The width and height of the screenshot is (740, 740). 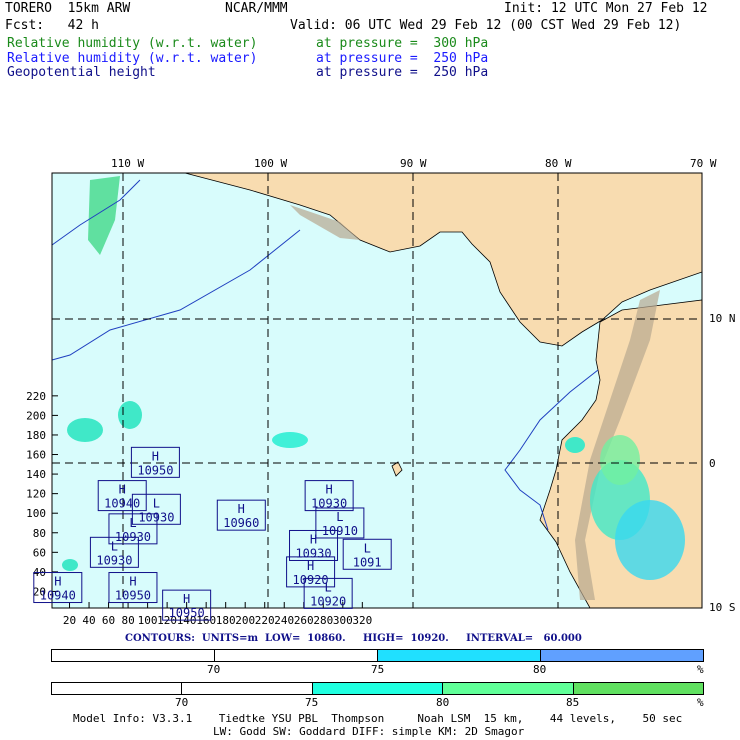 I want to click on x-tick-label: 20, so click(x=69, y=620).